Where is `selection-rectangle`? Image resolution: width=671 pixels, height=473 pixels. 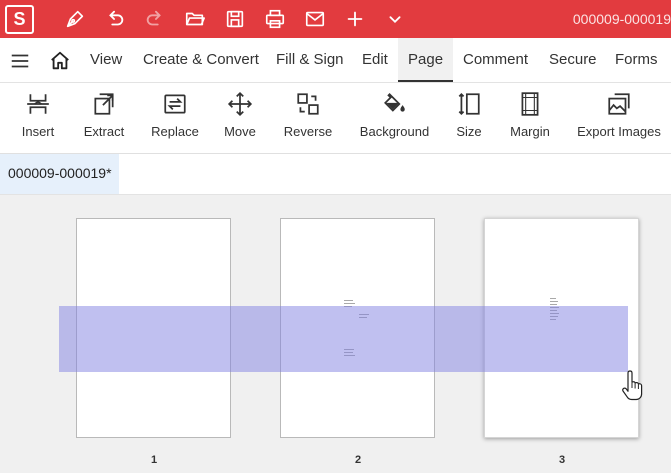
selection-rectangle is located at coordinates (343, 339).